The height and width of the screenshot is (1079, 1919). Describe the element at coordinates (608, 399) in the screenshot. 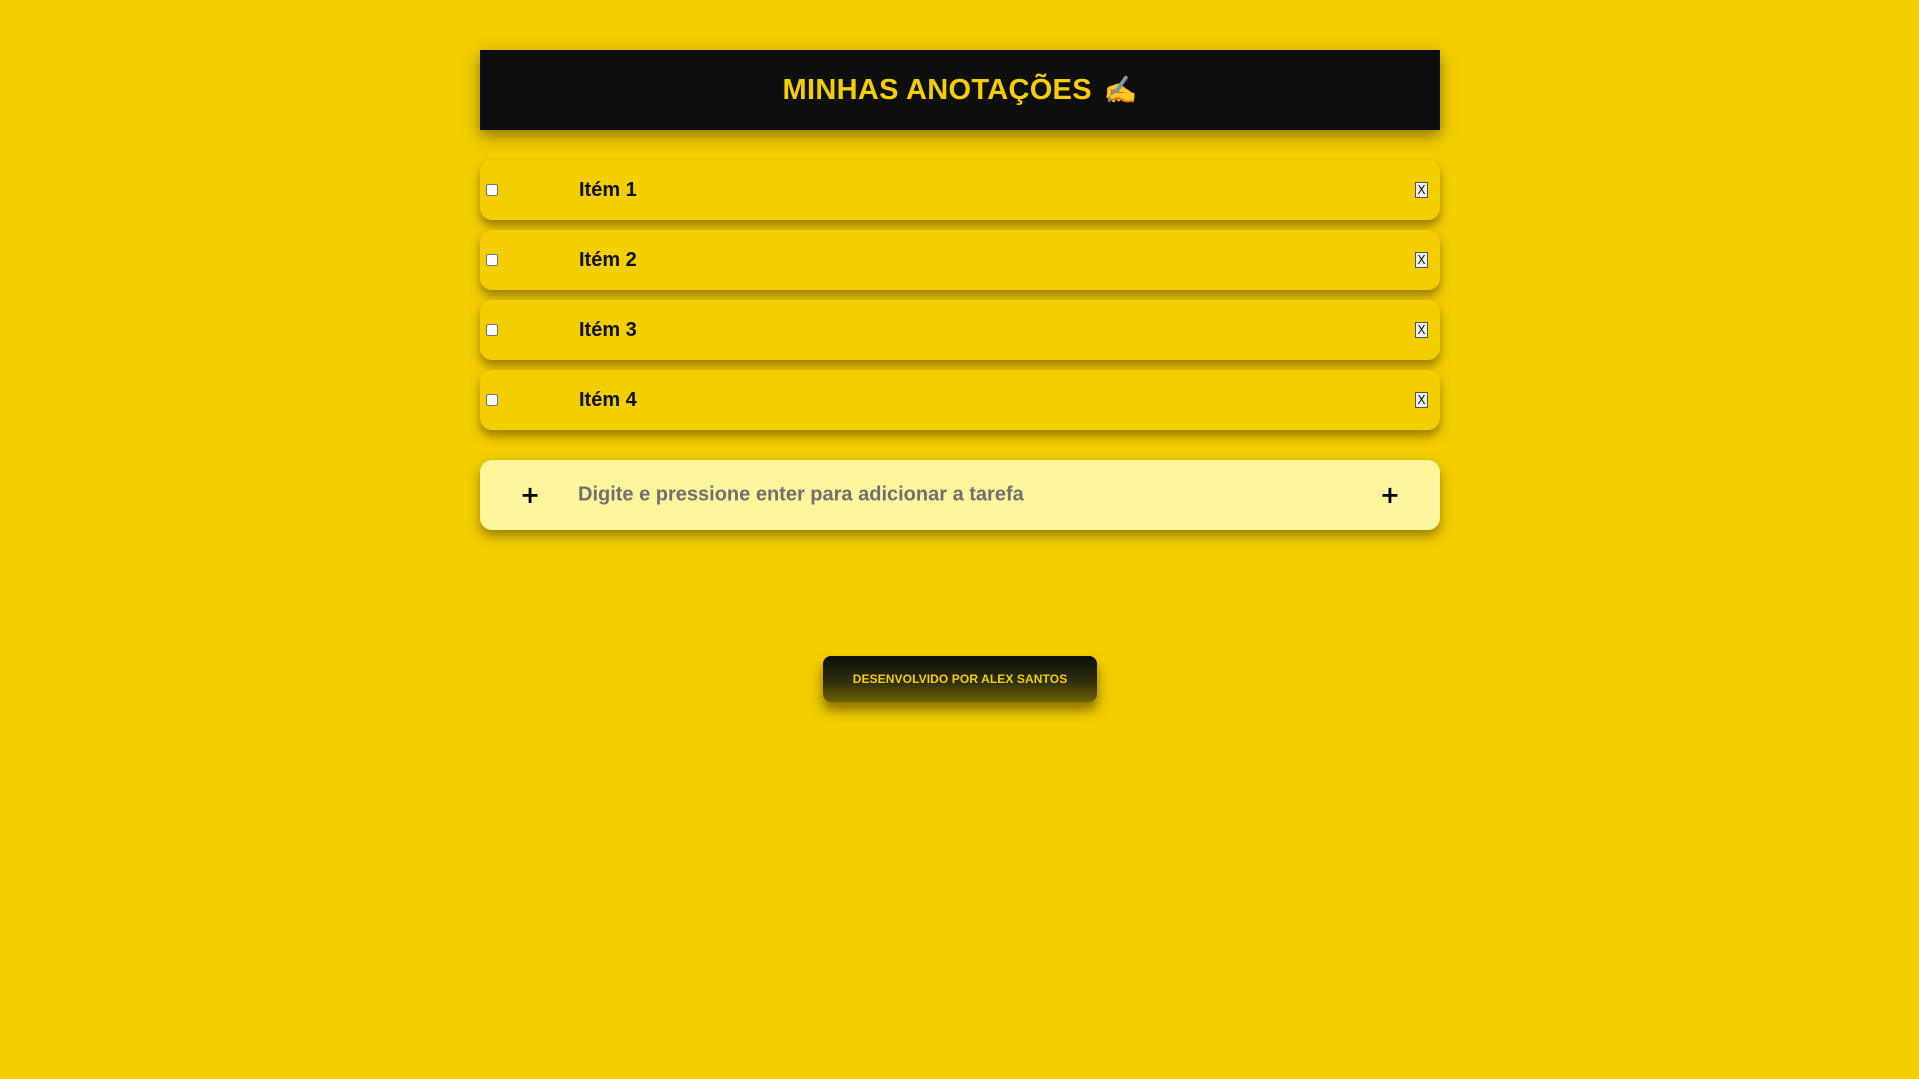

I see `task-label: Itém 4` at that location.